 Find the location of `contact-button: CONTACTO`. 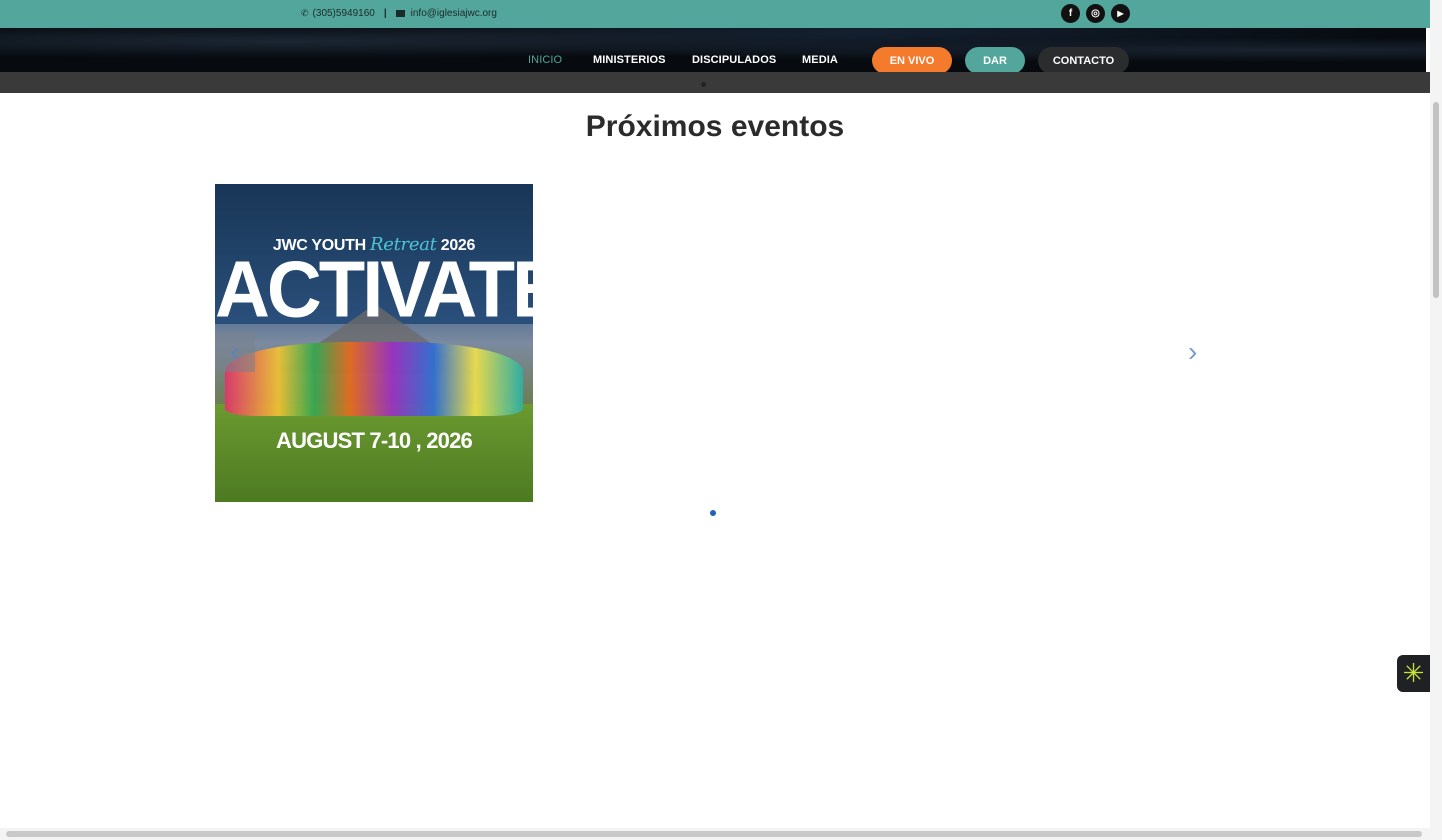

contact-button: CONTACTO is located at coordinates (1083, 60).